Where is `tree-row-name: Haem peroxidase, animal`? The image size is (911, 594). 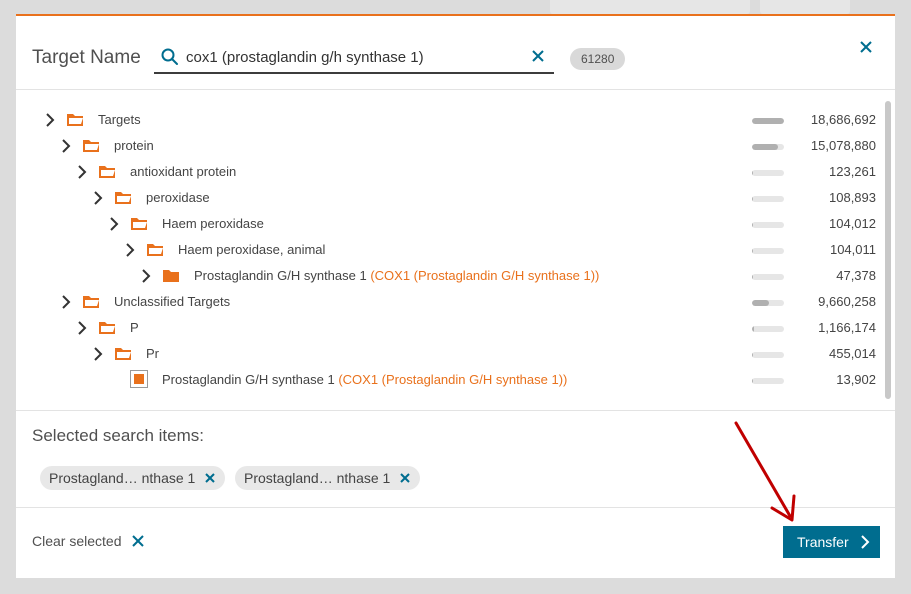
tree-row-name: Haem peroxidase, animal is located at coordinates (252, 249).